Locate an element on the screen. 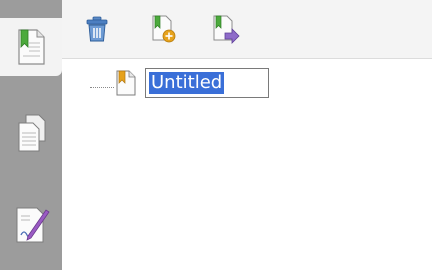 The image size is (432, 271). tab-signatures is located at coordinates (31, 225).